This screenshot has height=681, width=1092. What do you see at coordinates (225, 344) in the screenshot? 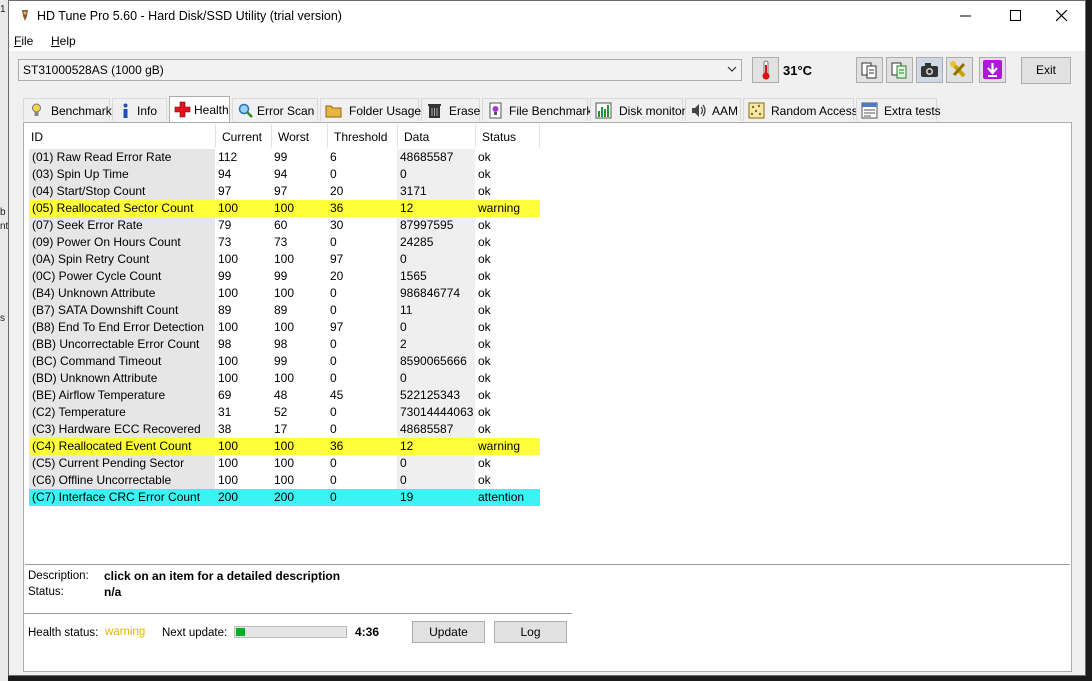
I see `cell-current: 98` at bounding box center [225, 344].